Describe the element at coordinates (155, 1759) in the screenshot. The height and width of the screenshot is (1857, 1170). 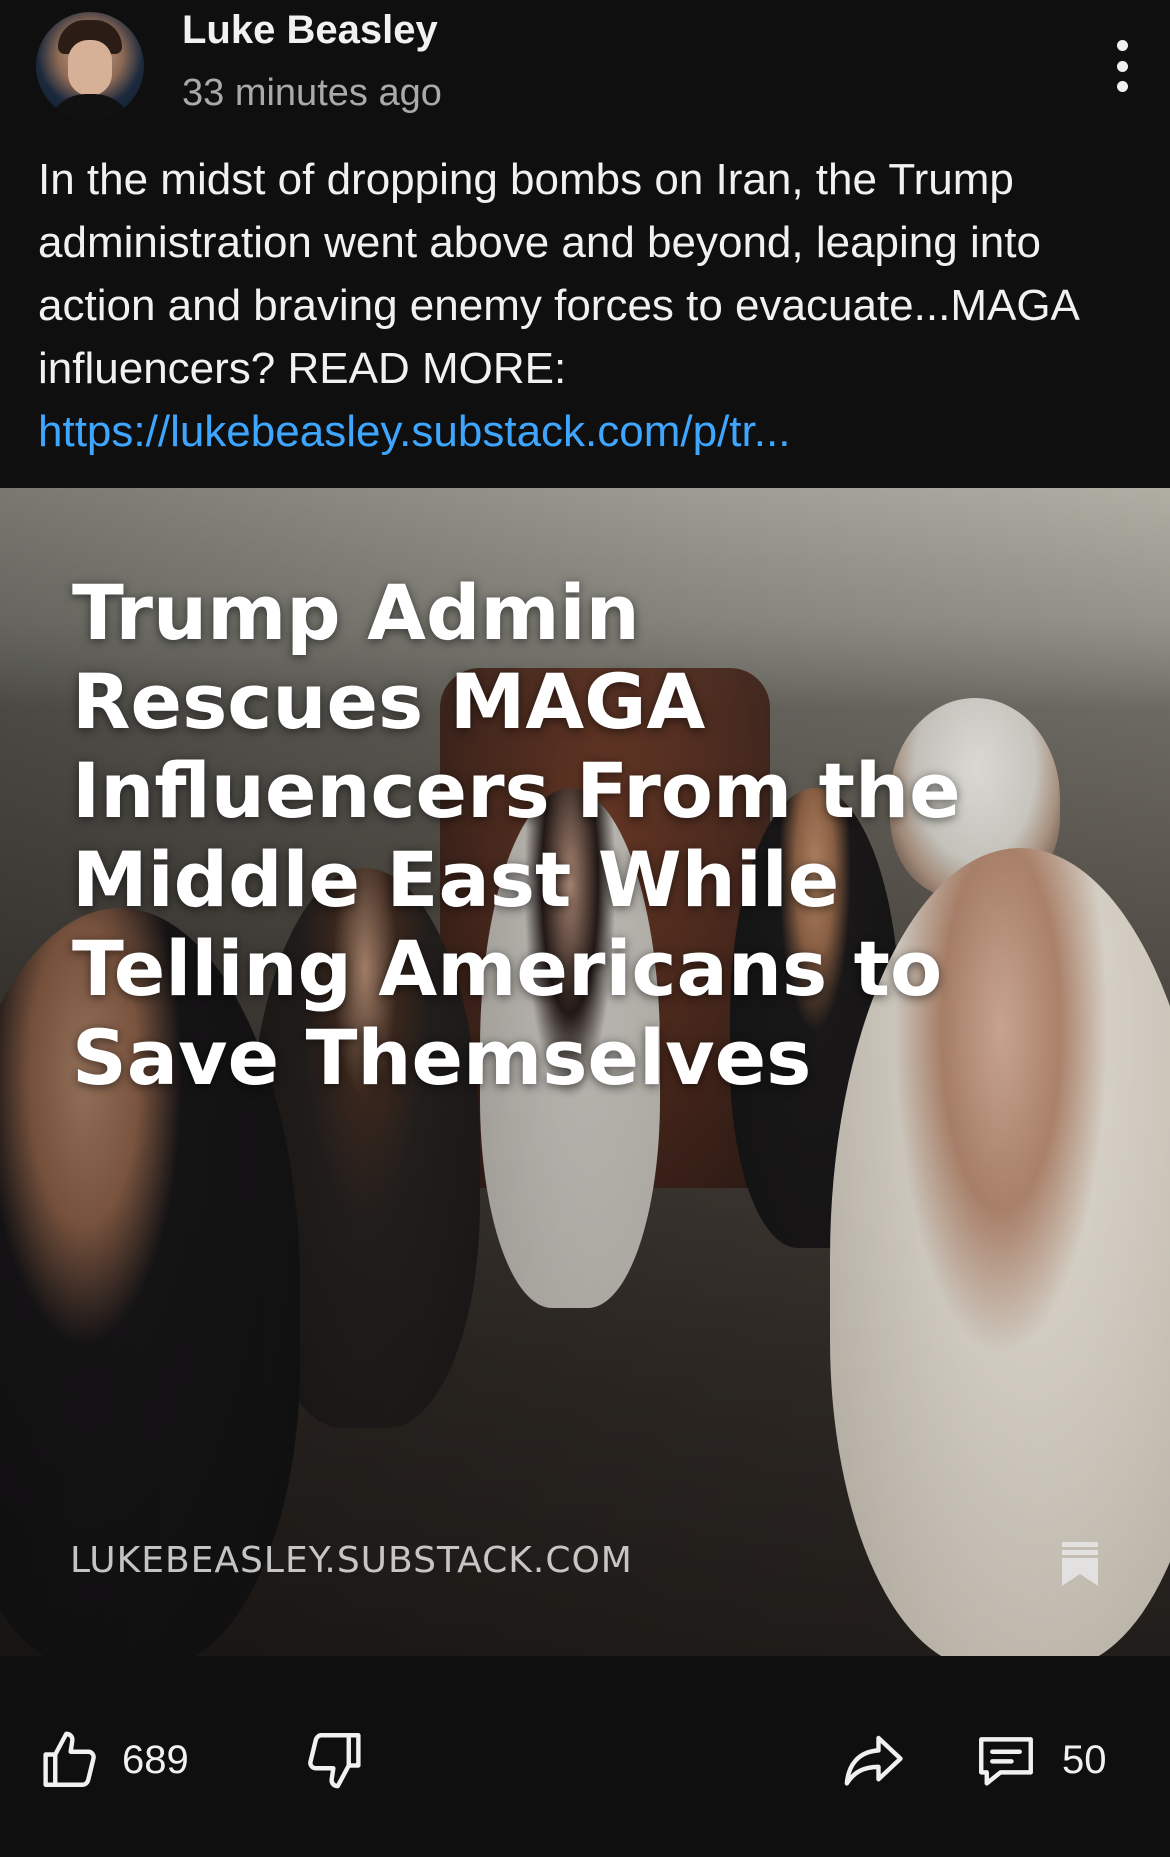
I see `like-count: 689` at that location.